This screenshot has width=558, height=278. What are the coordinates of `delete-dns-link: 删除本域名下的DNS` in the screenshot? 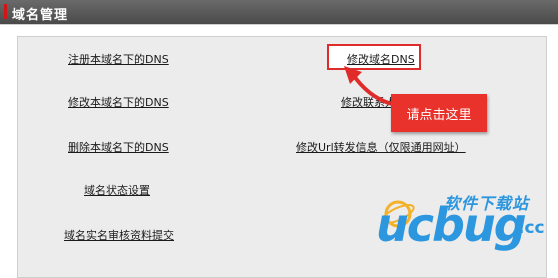 It's located at (118, 147).